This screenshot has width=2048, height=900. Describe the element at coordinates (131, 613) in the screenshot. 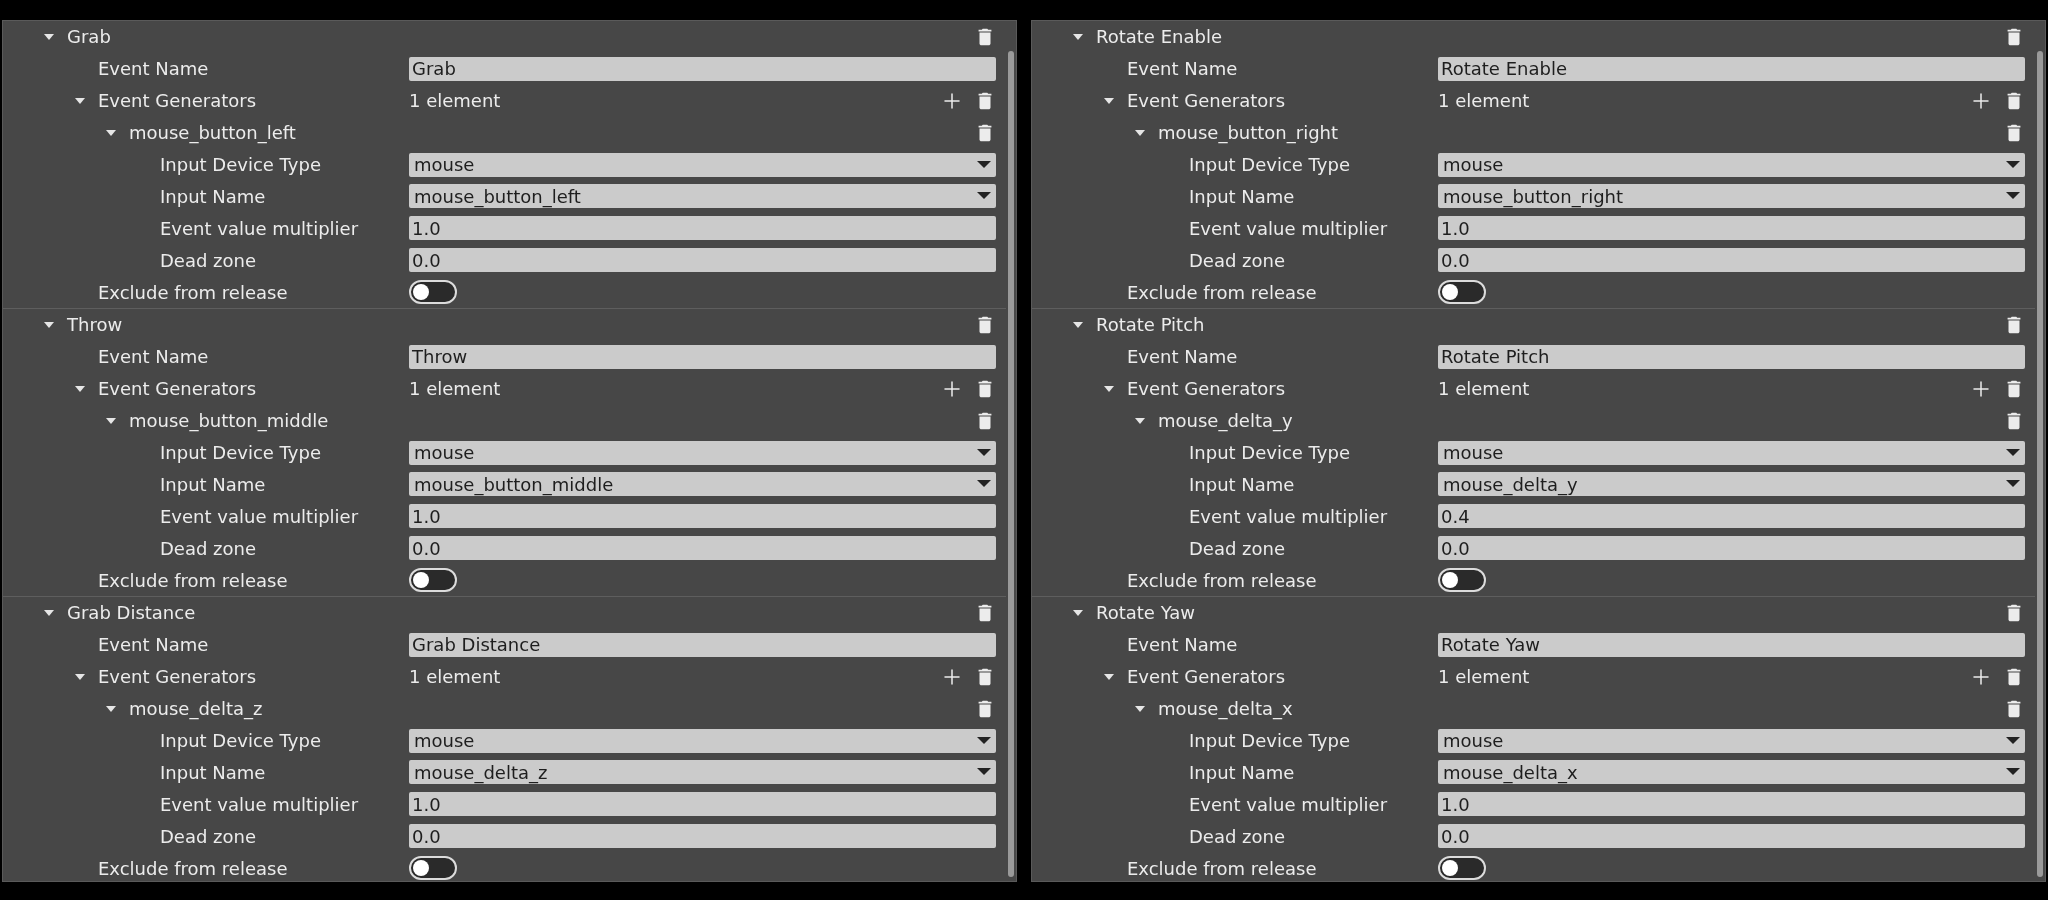

I see `section-title: Grab Distance` at that location.